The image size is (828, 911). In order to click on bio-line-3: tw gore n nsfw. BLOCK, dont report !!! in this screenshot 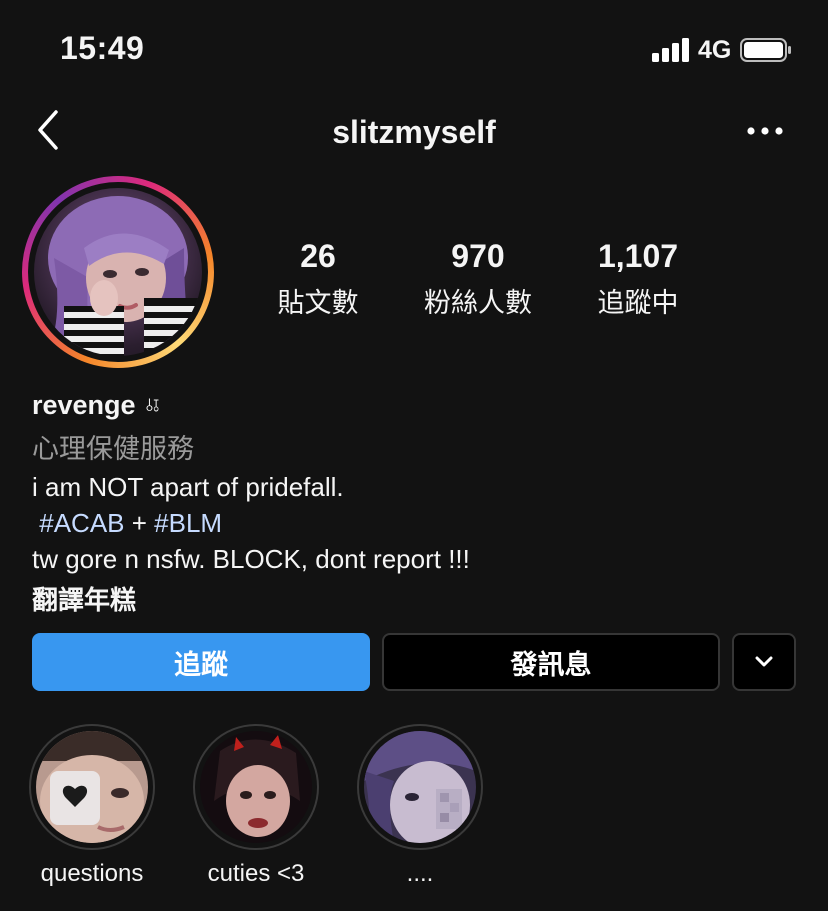, I will do `click(251, 559)`.